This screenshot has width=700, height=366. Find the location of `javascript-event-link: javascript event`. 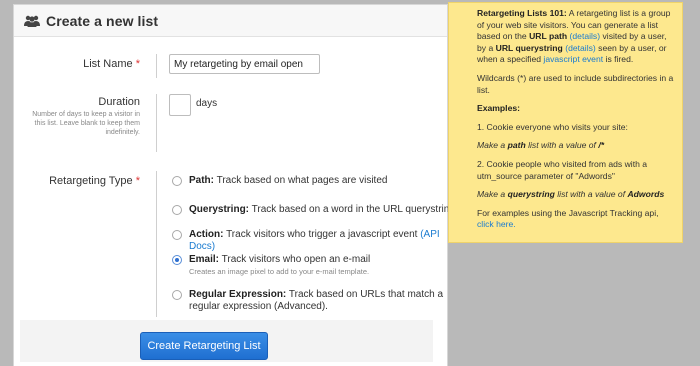

javascript-event-link: javascript event is located at coordinates (573, 59).